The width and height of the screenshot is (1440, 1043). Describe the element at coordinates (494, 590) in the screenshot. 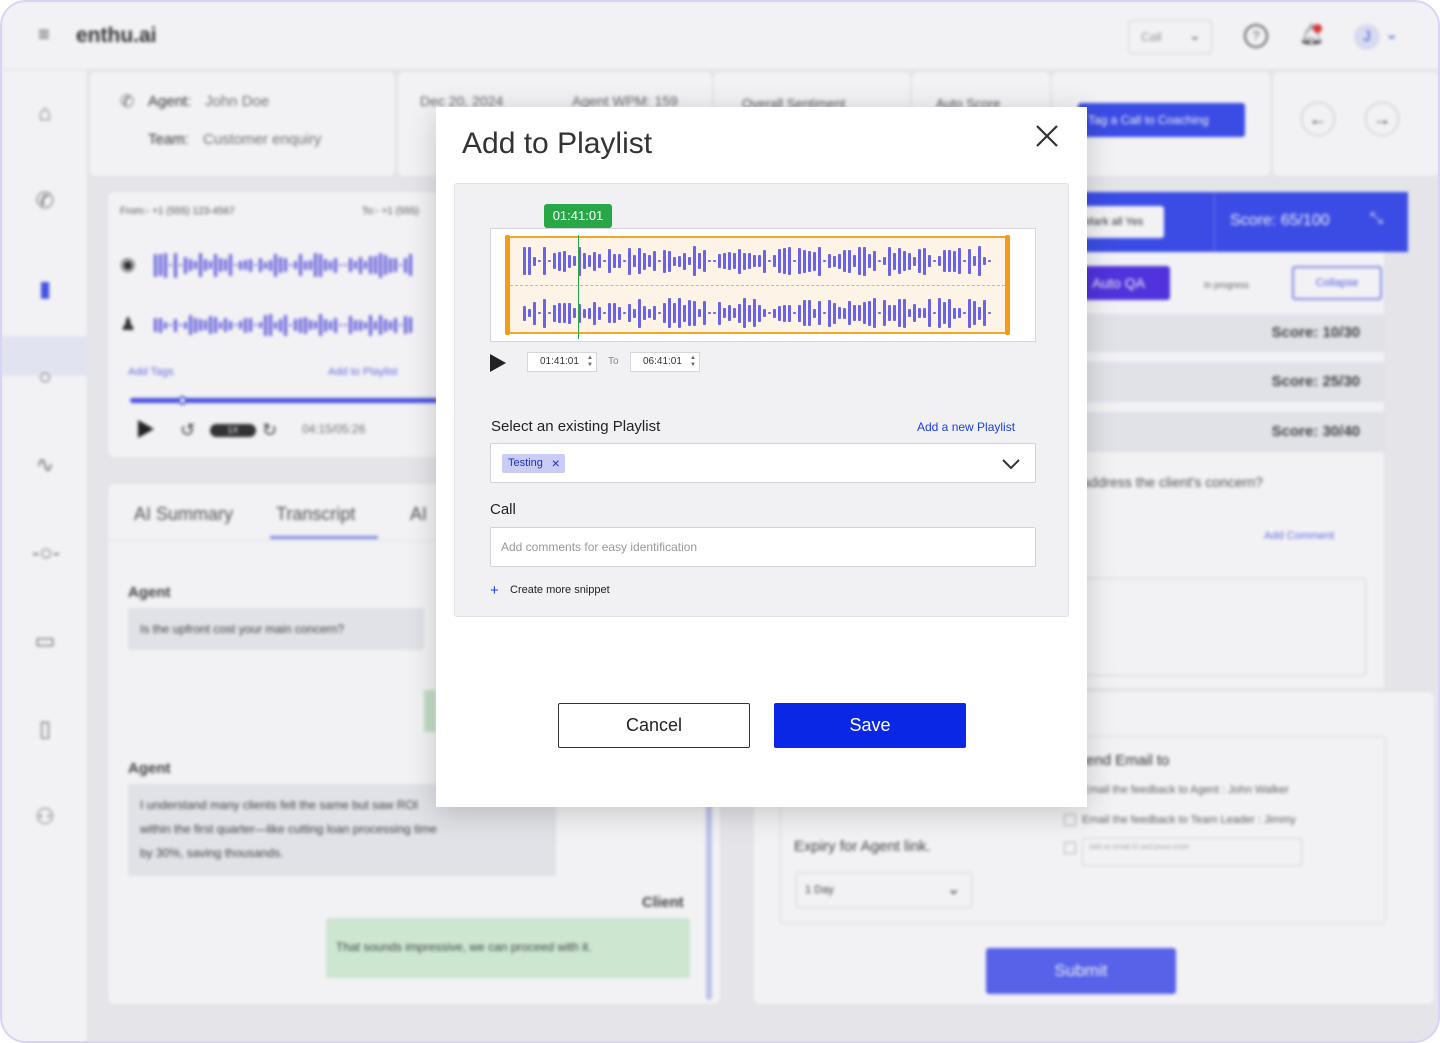

I see `plus-icon: +` at that location.